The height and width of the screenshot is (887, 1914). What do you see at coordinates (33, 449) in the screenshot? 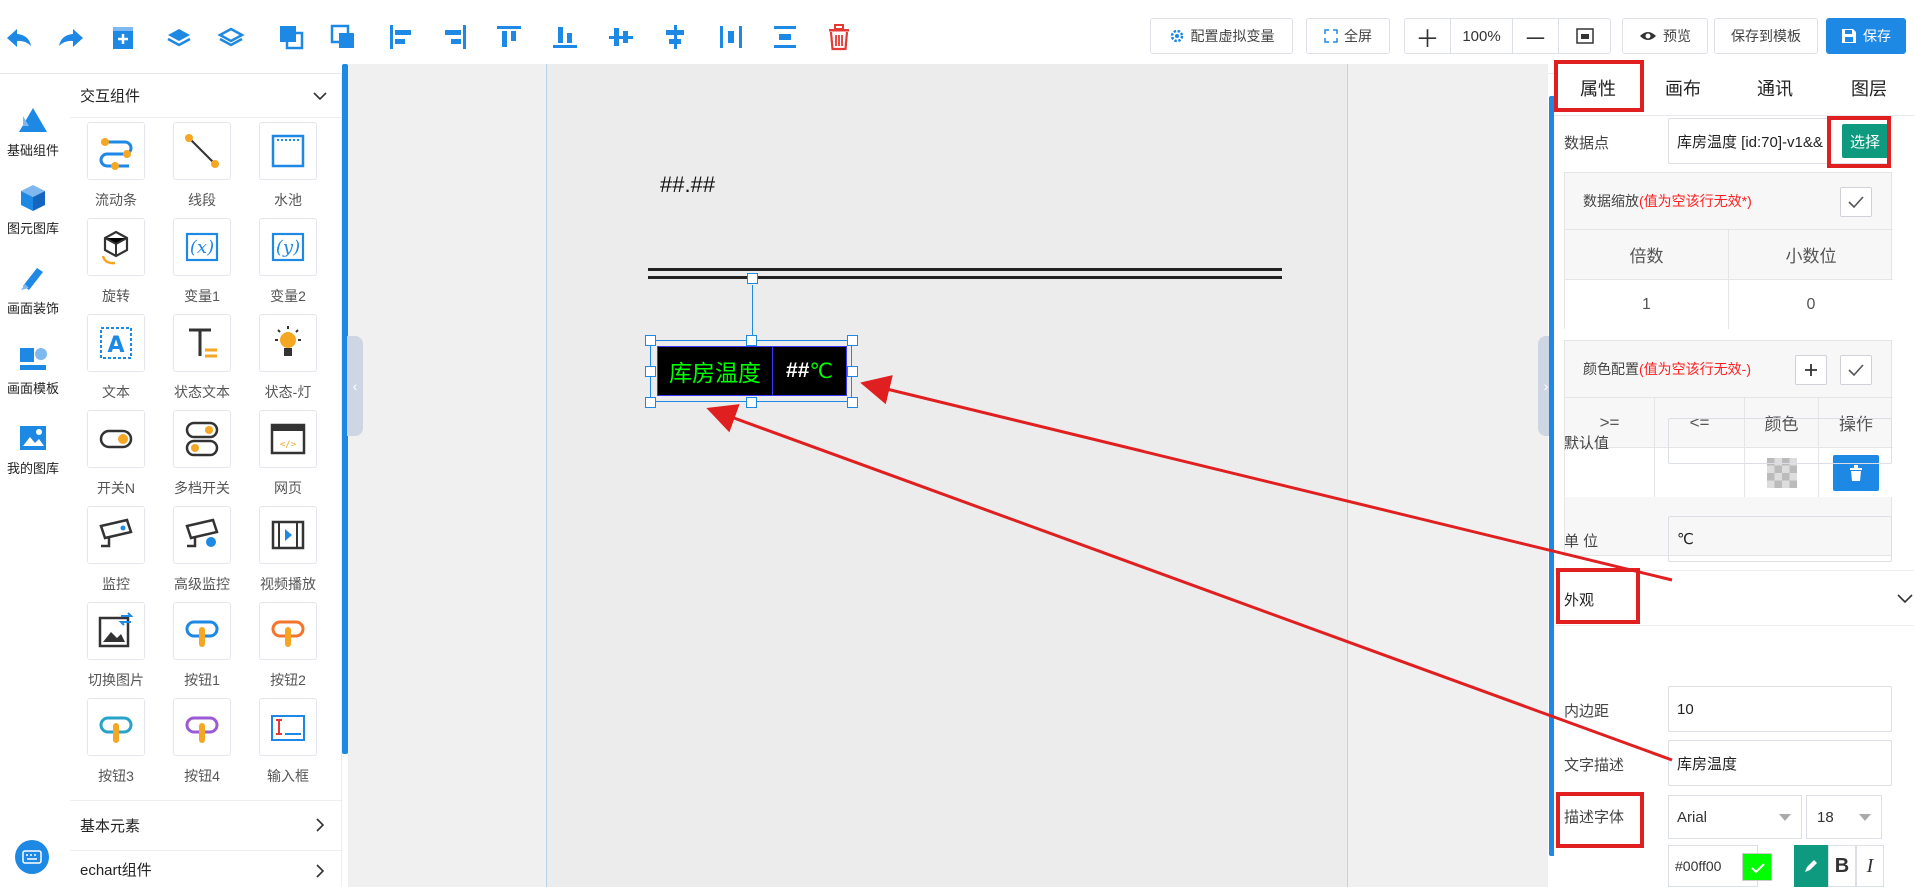
I see `category-my-library: 我的图库` at bounding box center [33, 449].